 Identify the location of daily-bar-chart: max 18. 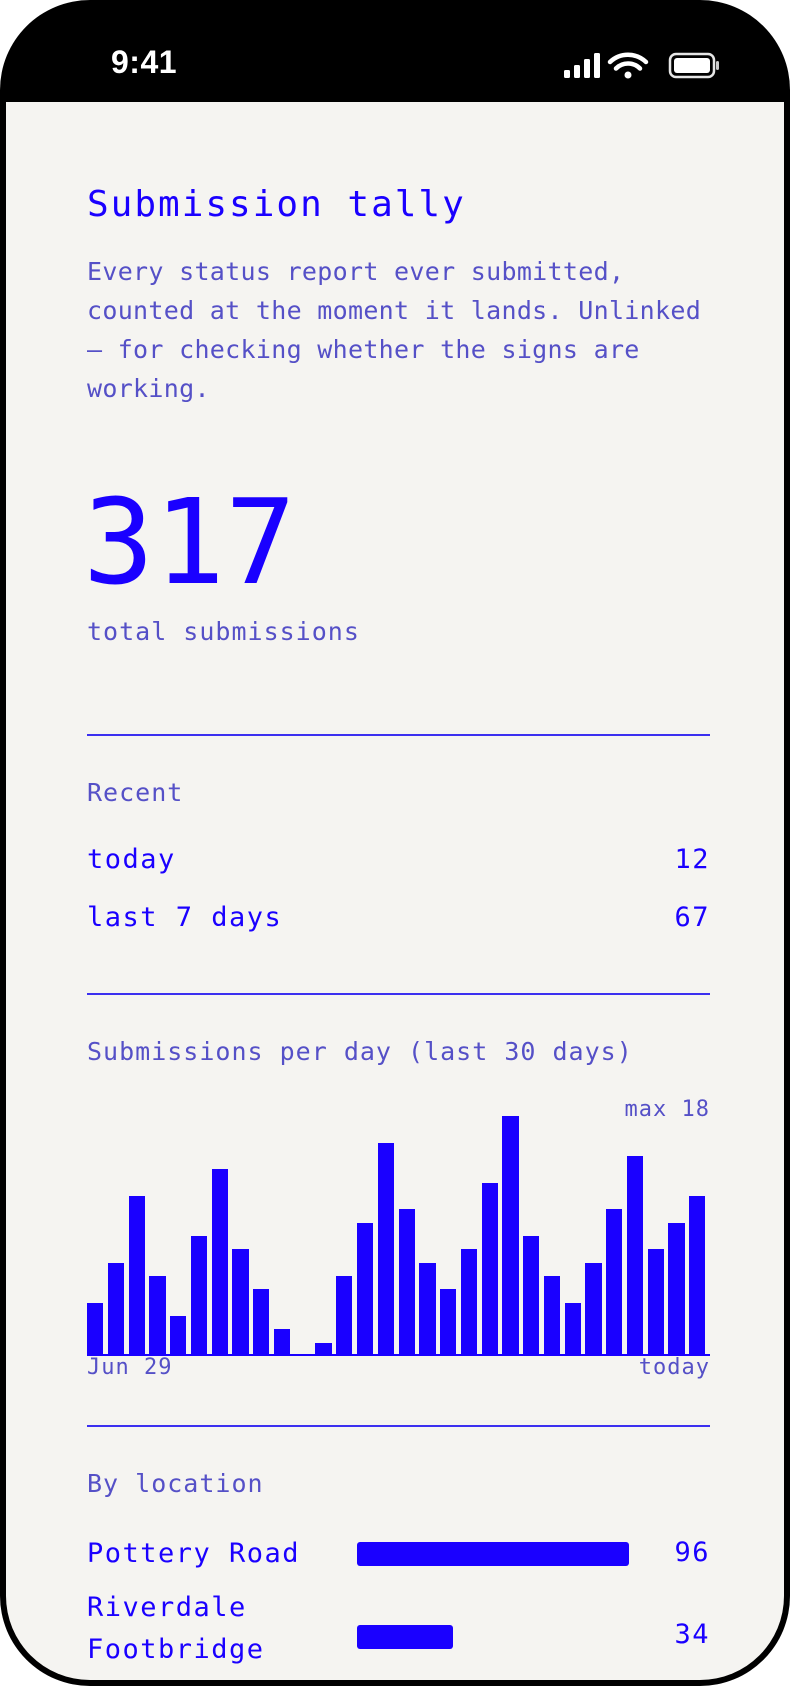
(398, 1237).